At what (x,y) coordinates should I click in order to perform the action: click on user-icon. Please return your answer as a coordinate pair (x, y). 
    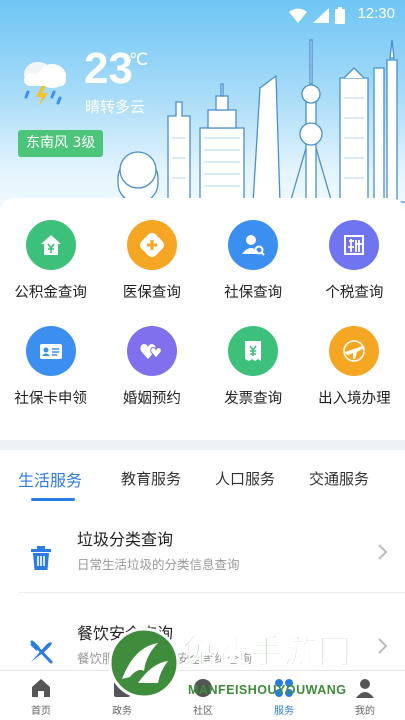
    Looking at the image, I should click on (365, 688).